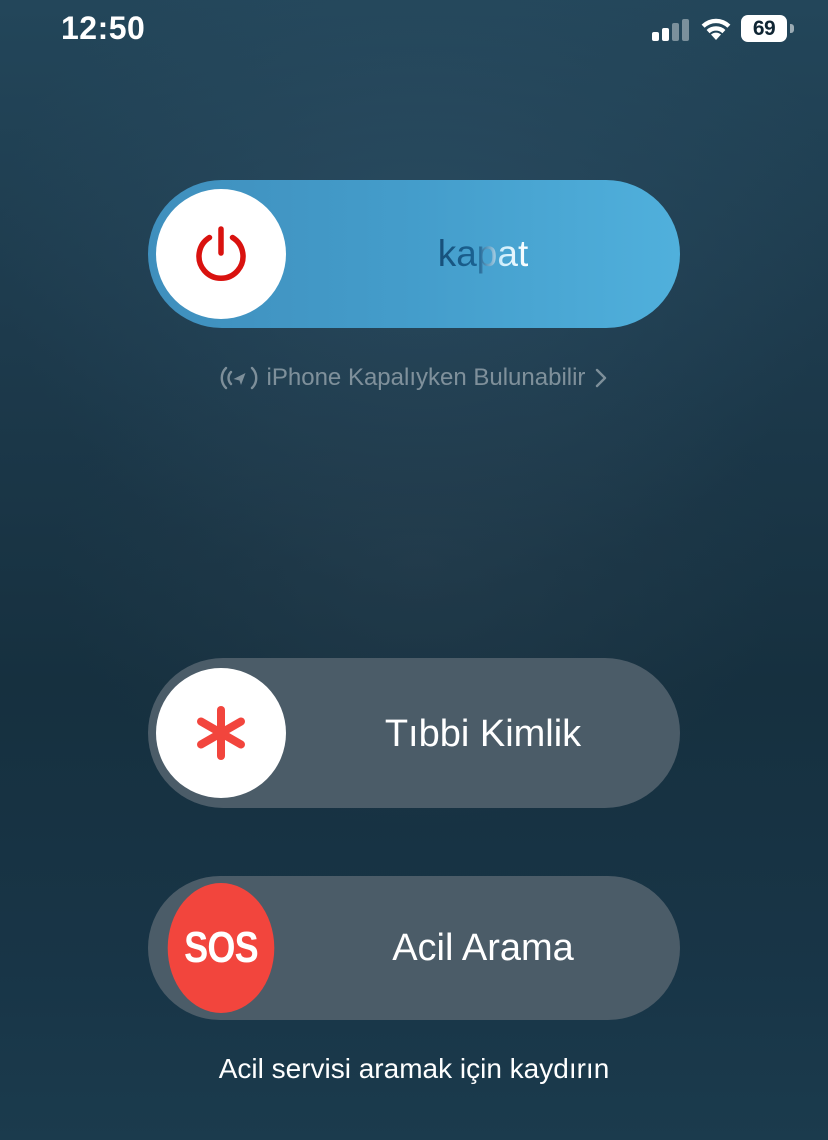 Image resolution: width=828 pixels, height=1140 pixels. I want to click on status-bar: 12:50 69, so click(414, 30).